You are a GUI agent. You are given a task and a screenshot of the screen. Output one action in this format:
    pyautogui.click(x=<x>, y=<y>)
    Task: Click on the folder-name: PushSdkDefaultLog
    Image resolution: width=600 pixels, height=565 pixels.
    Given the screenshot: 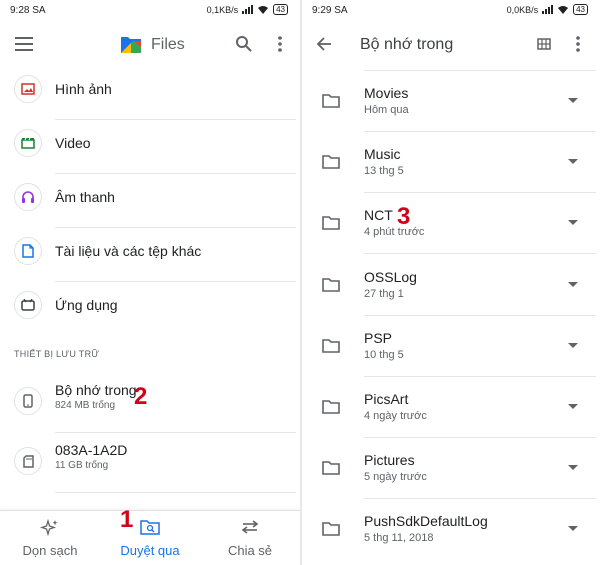 What is the action you would take?
    pyautogui.click(x=426, y=521)
    